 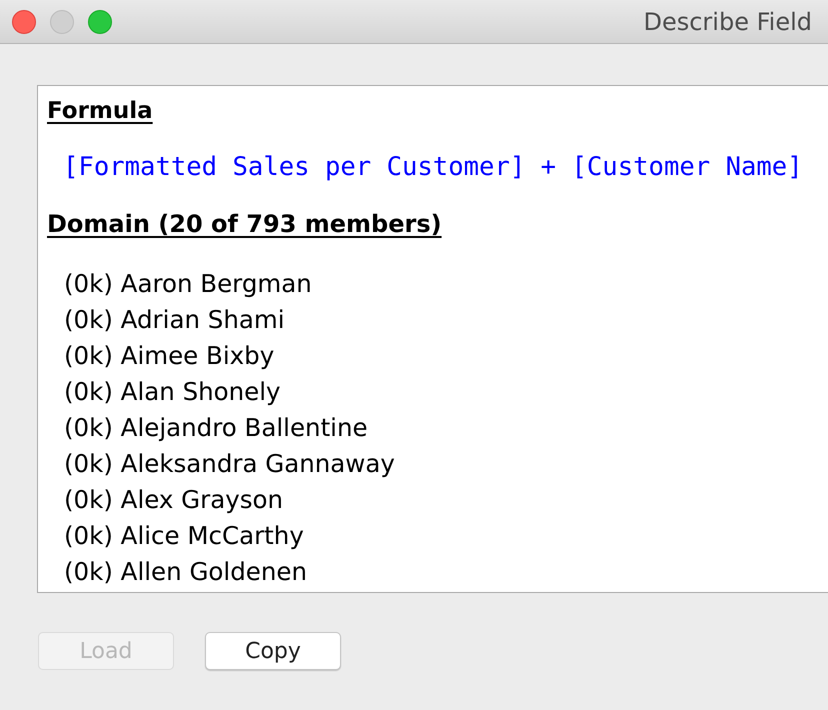 I want to click on member-item: (0k) Aimee Bixby, so click(x=169, y=355).